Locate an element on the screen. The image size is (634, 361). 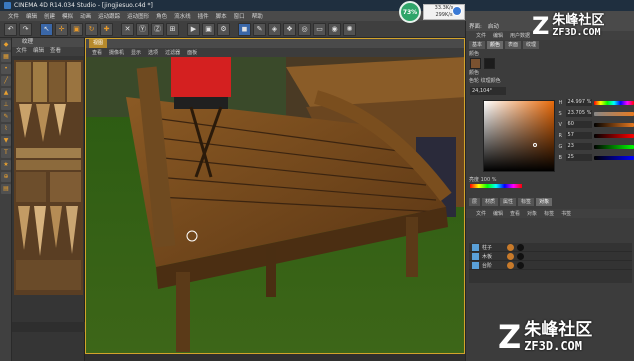
select-icon: ↖ is located at coordinates (46, 29).